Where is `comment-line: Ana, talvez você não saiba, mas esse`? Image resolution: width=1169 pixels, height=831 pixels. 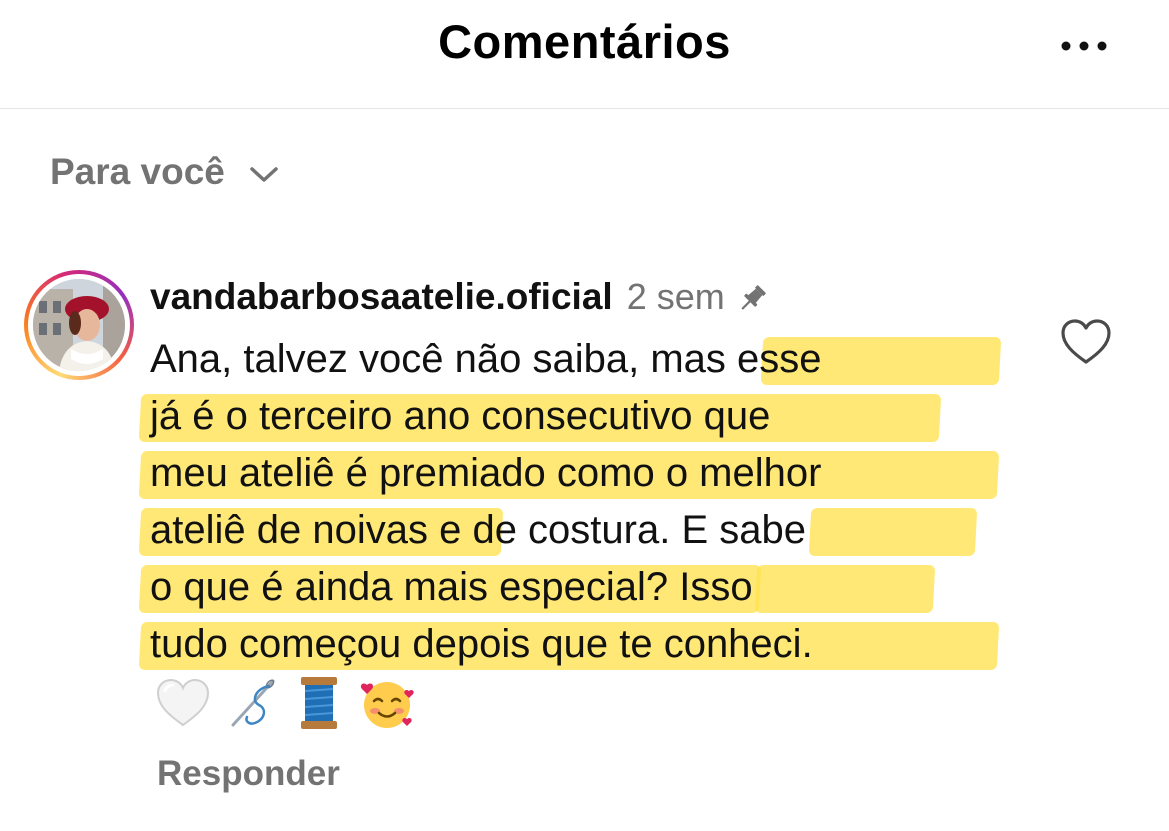
comment-line: Ana, talvez você não saiba, mas esse is located at coordinates (585, 359).